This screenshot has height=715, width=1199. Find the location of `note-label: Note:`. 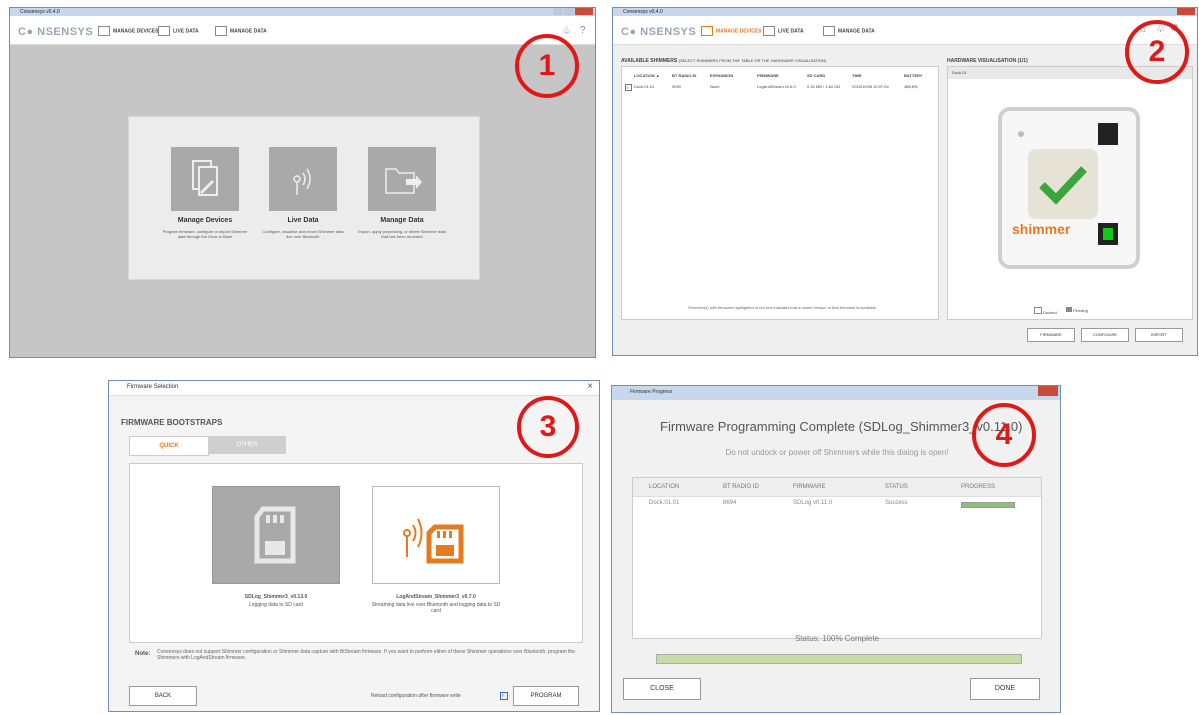

note-label: Note: is located at coordinates (143, 654).